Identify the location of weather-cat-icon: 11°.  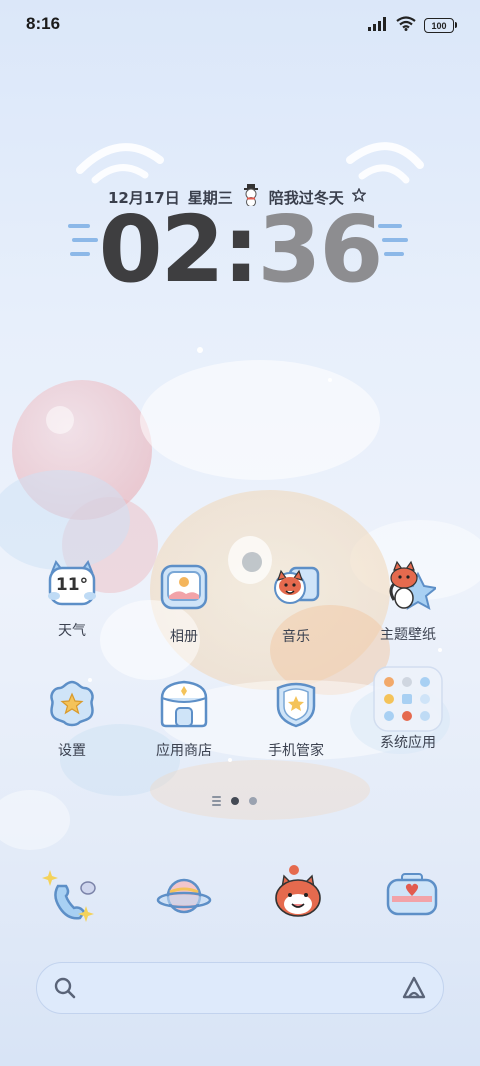
(72, 584).